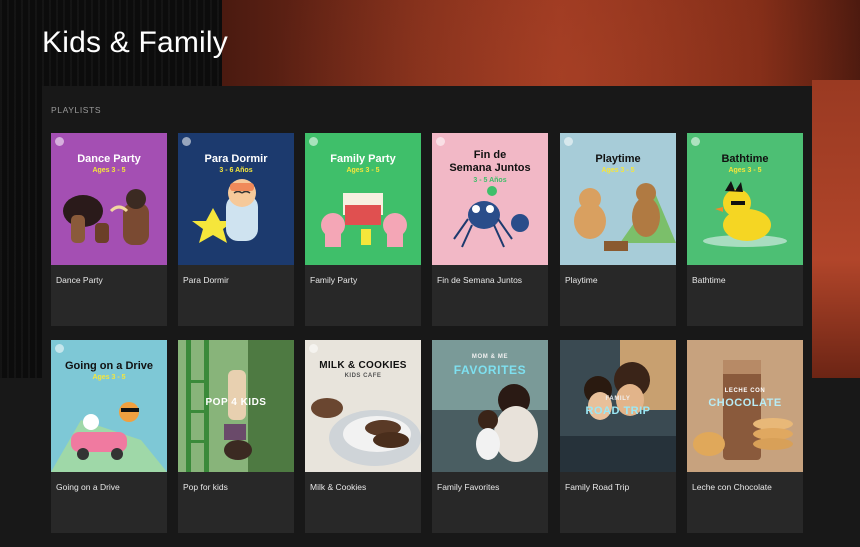  I want to click on playlist-title: Para Dormir, so click(206, 280).